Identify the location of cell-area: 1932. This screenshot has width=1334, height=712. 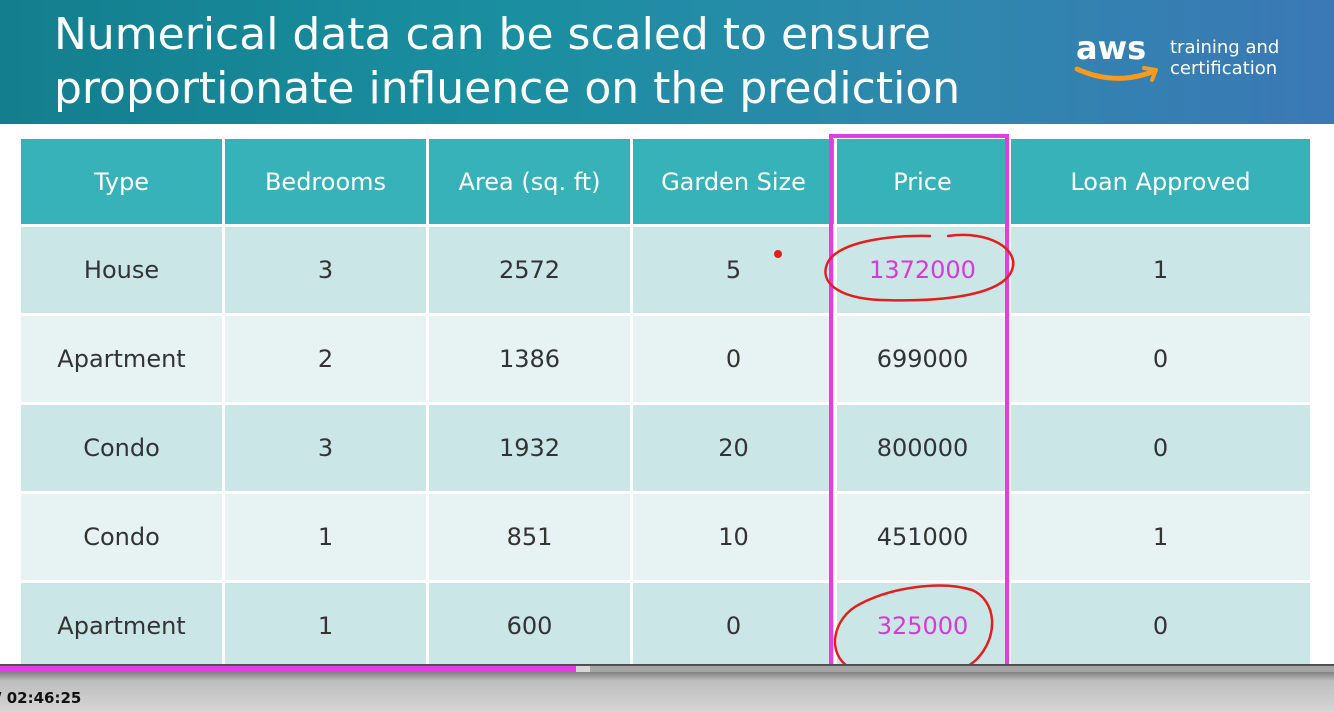
(529, 448).